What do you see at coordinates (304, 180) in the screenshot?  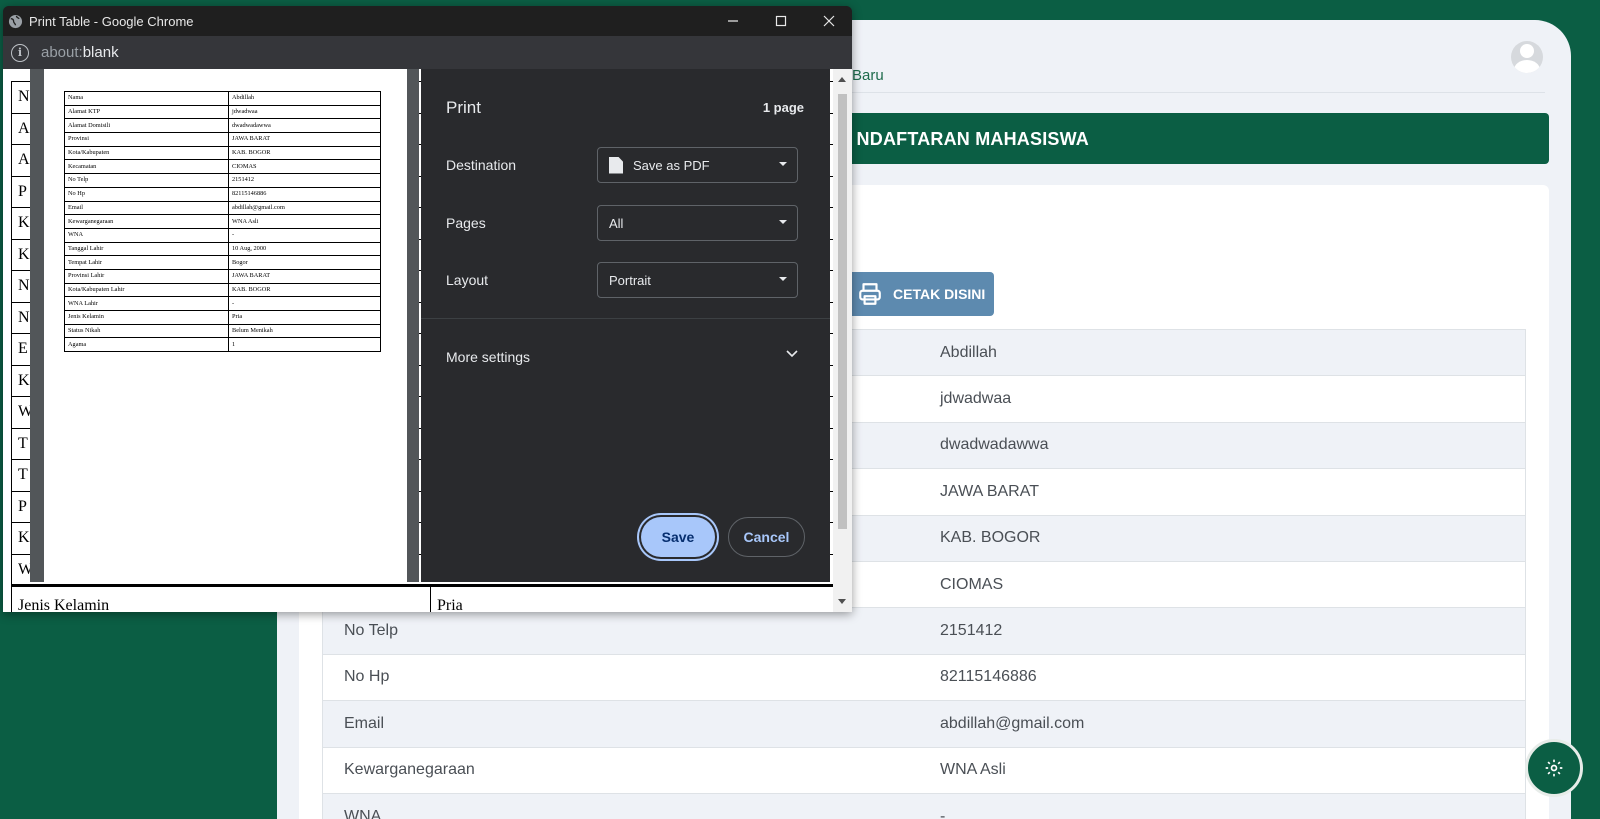 I see `cell-value: 2151412` at bounding box center [304, 180].